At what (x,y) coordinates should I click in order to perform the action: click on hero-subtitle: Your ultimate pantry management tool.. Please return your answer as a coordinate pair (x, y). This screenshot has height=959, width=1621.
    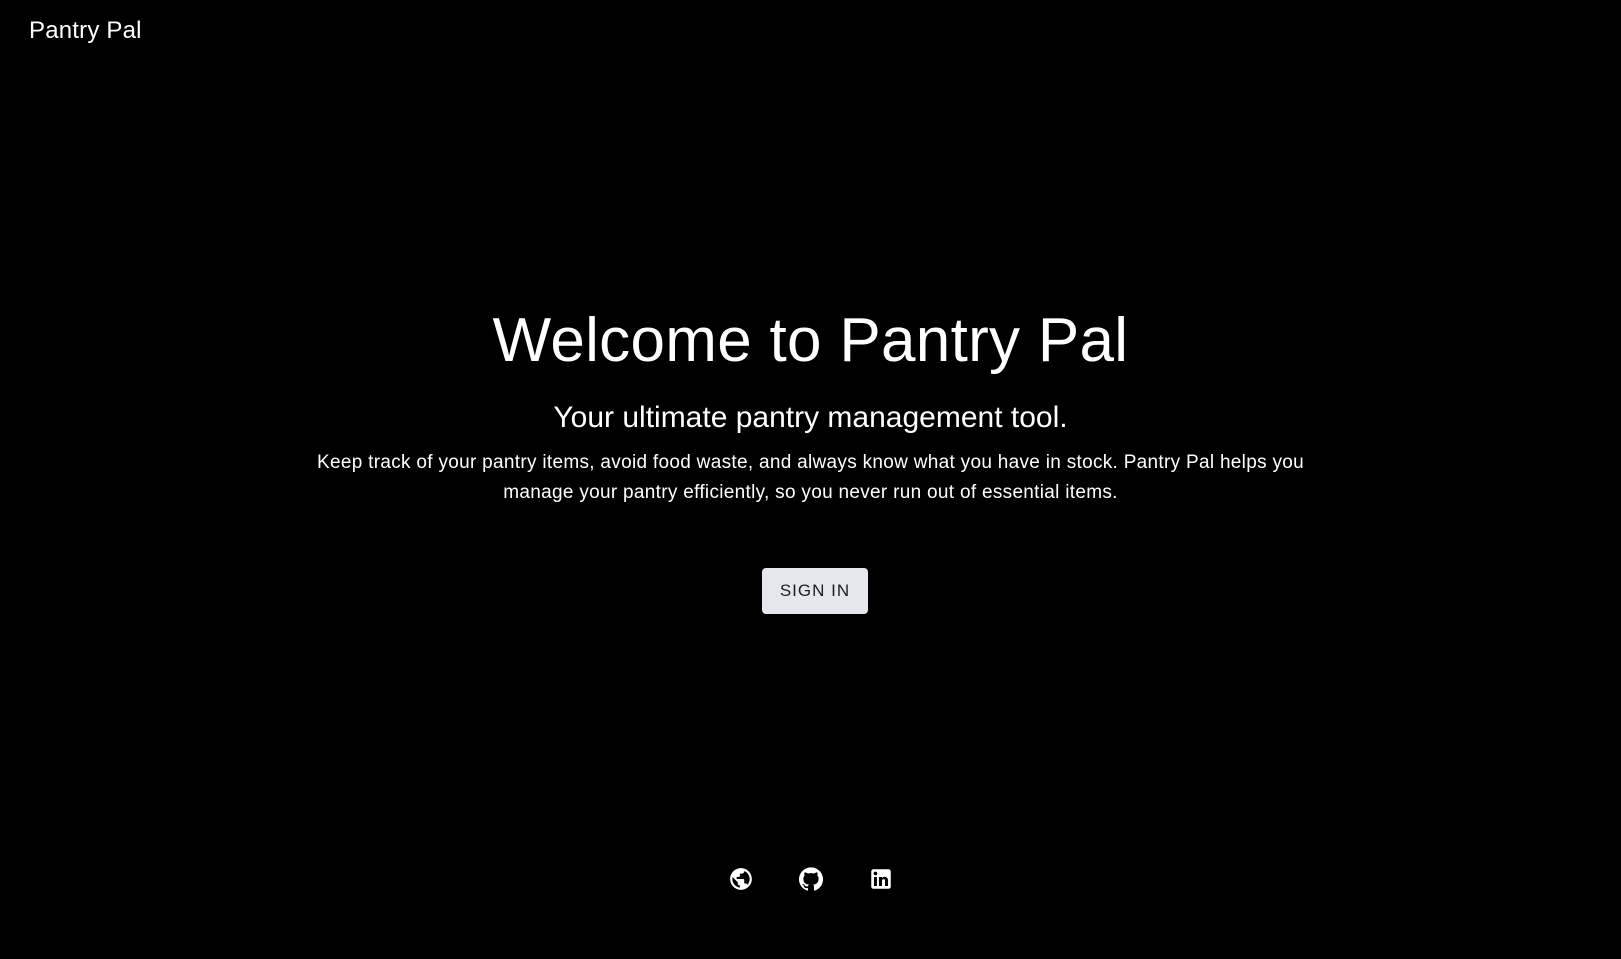
    Looking at the image, I should click on (810, 417).